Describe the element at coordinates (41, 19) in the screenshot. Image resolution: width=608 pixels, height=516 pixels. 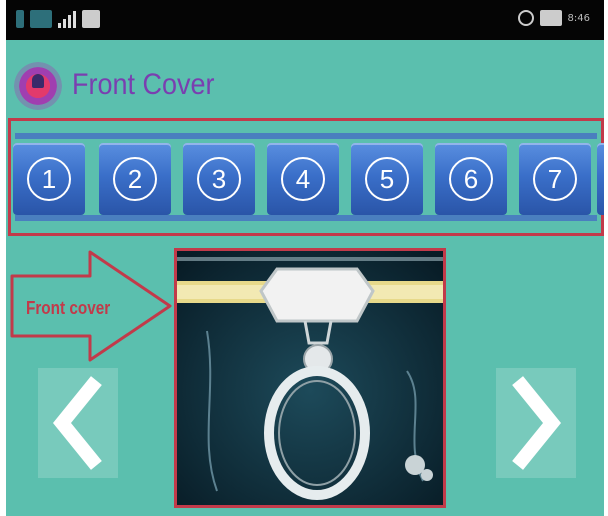
I see `network-type-icon` at that location.